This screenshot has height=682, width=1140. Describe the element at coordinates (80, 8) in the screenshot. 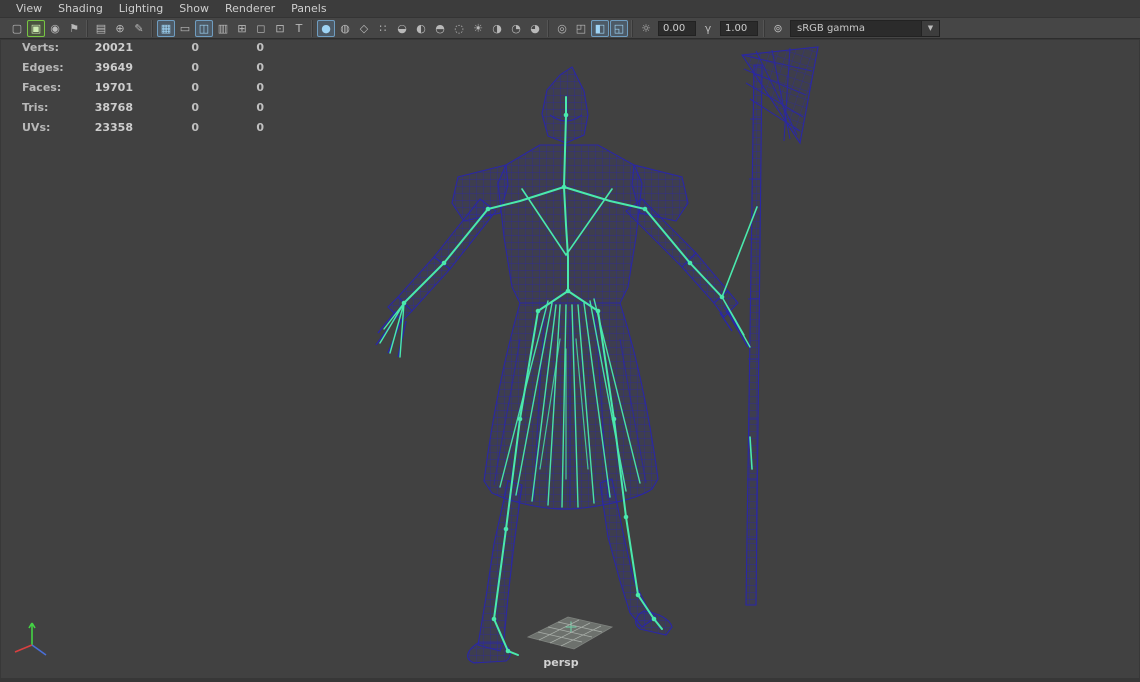

I see `menu-shading: Shading` at that location.